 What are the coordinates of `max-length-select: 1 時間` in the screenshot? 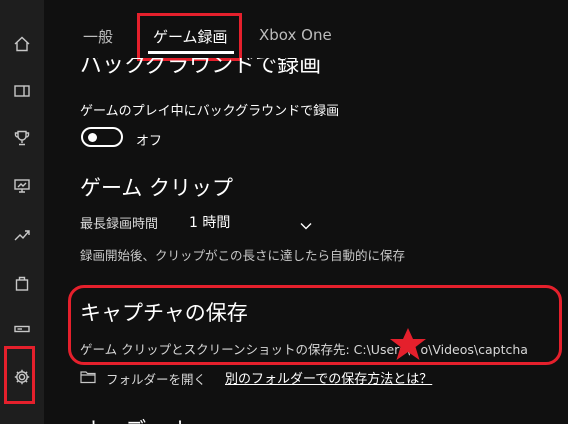 It's located at (209, 222).